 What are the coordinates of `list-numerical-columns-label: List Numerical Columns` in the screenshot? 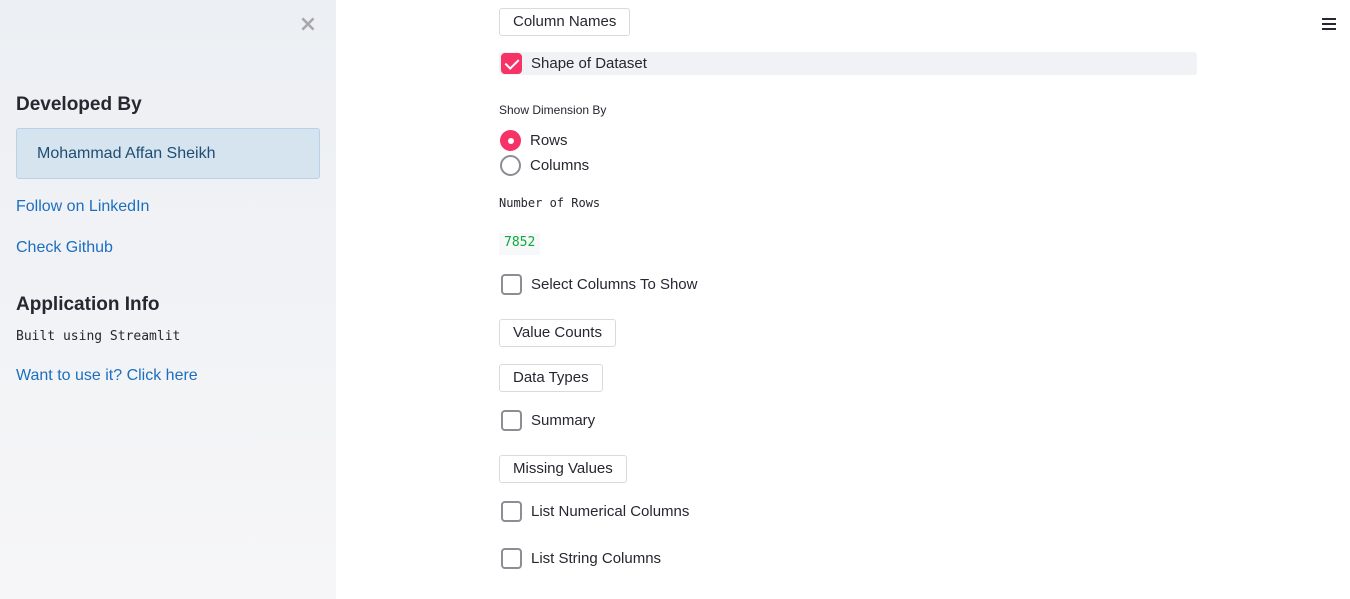 It's located at (610, 511).